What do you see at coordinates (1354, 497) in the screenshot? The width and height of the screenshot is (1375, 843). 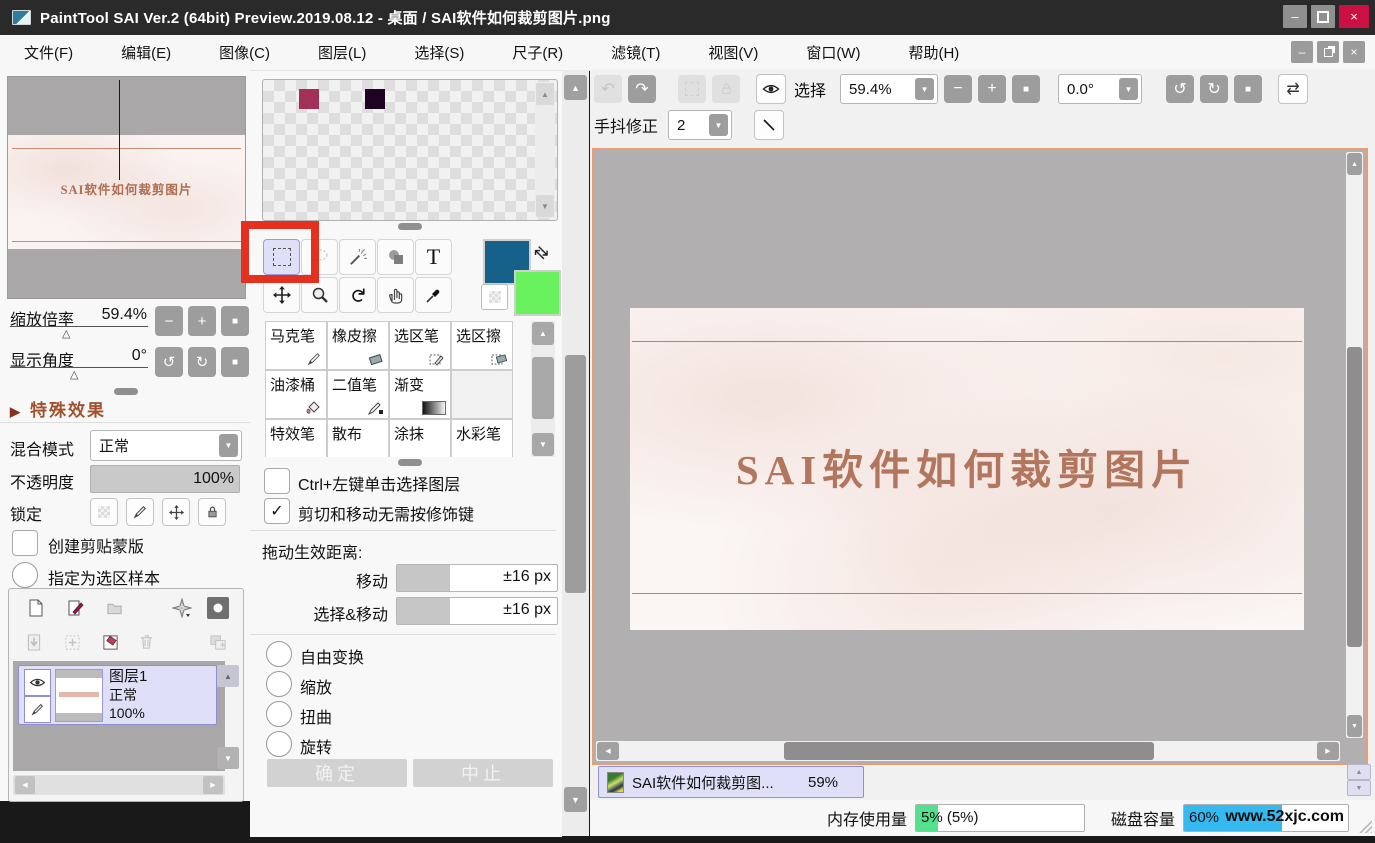 I see `canvas-vscroll-thumb` at bounding box center [1354, 497].